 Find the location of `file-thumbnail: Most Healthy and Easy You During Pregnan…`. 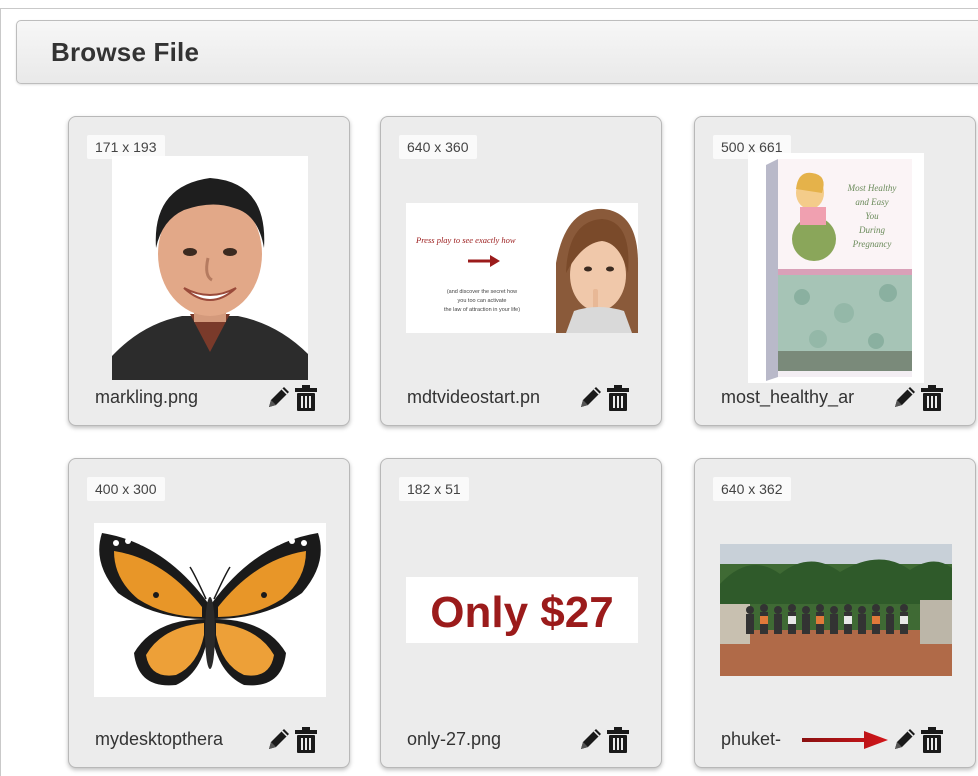

file-thumbnail: Most Healthy and Easy You During Pregnan… is located at coordinates (835, 268).